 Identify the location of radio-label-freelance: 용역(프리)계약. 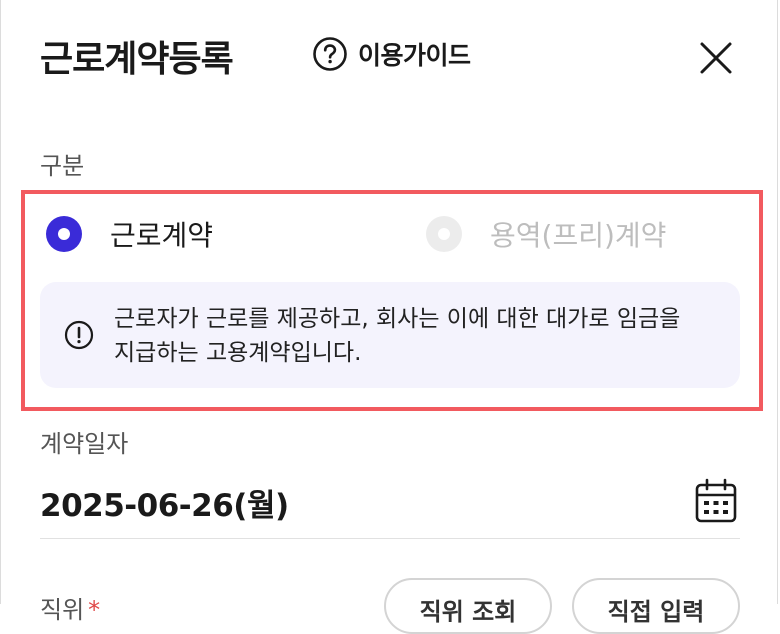
(578, 235).